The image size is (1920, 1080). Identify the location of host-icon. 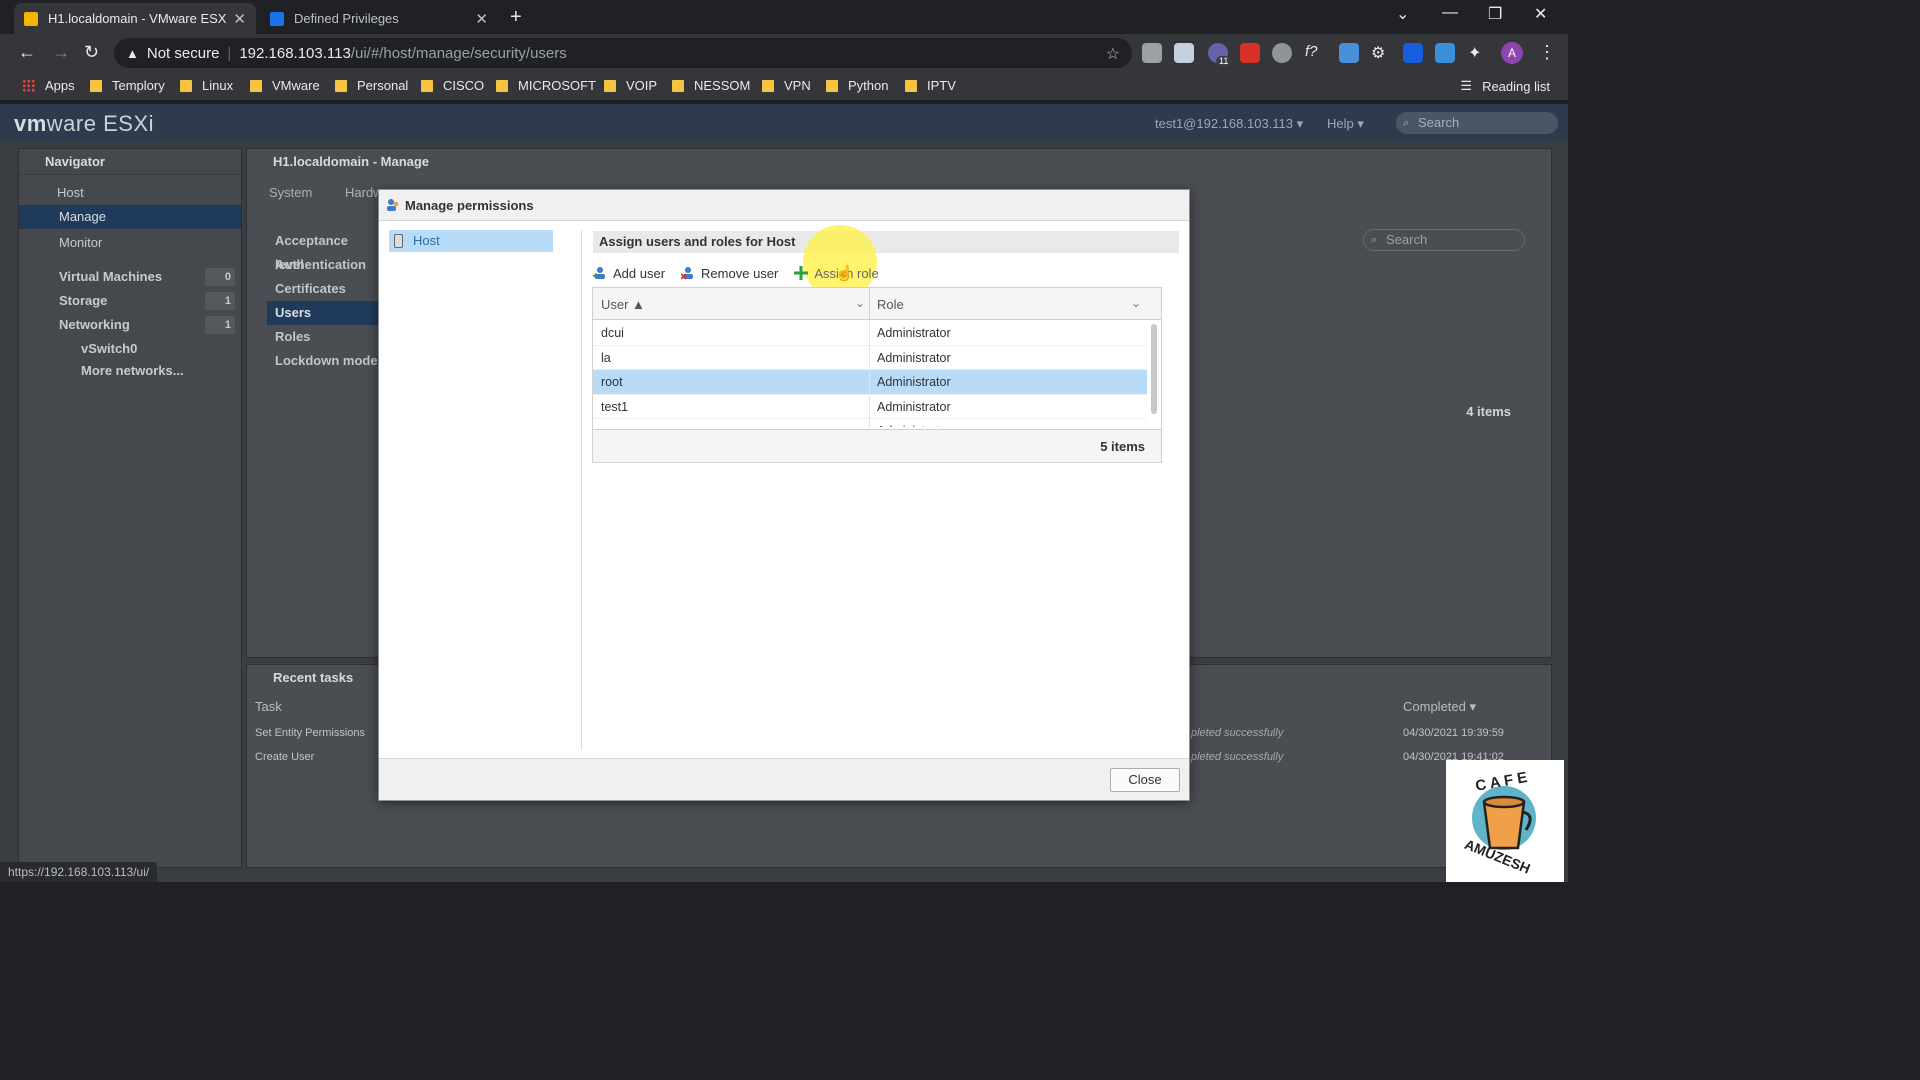
(398, 241).